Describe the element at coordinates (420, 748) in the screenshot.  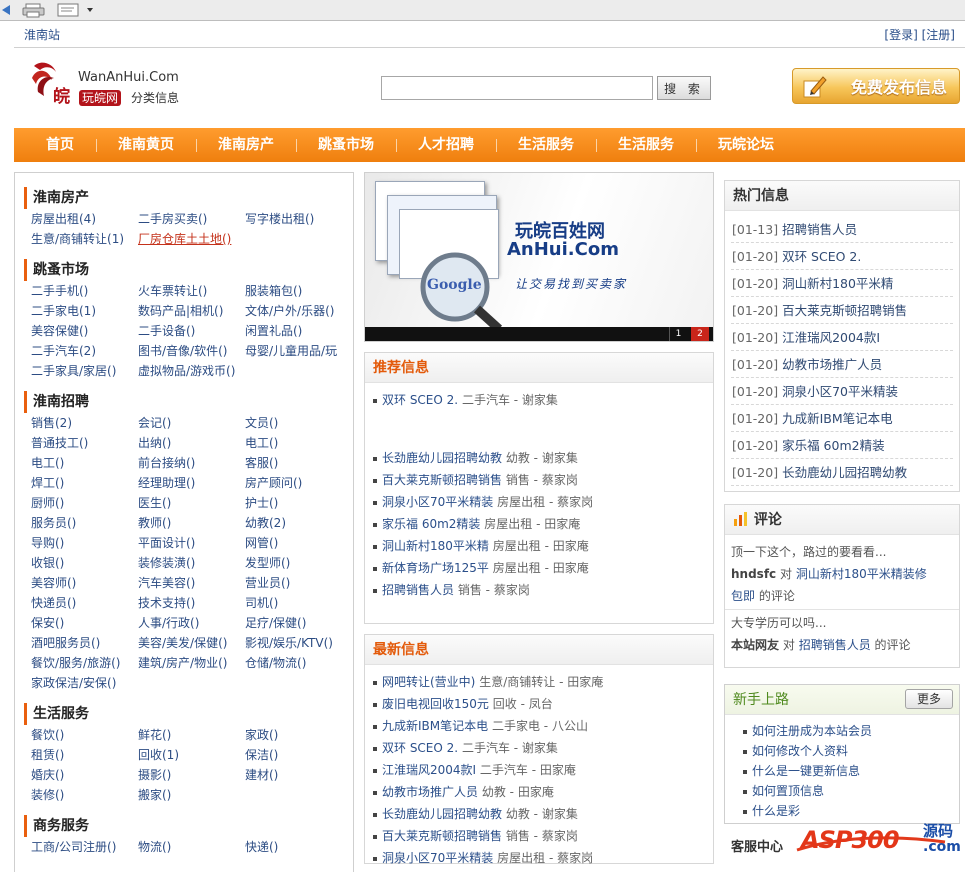
I see `list-item-title: 双环 SCEO 2.` at that location.